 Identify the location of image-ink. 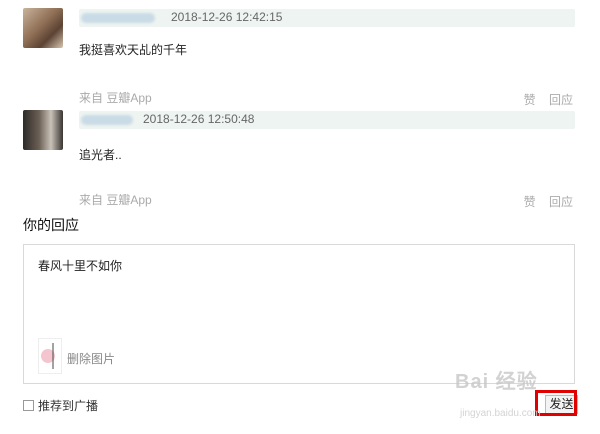
(53, 356).